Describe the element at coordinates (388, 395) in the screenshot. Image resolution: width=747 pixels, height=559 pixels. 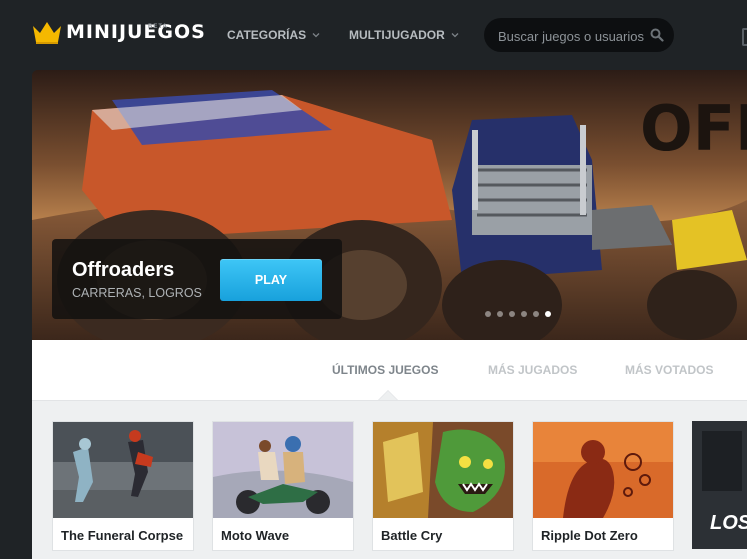
I see `active-tab-indicator-fill` at that location.